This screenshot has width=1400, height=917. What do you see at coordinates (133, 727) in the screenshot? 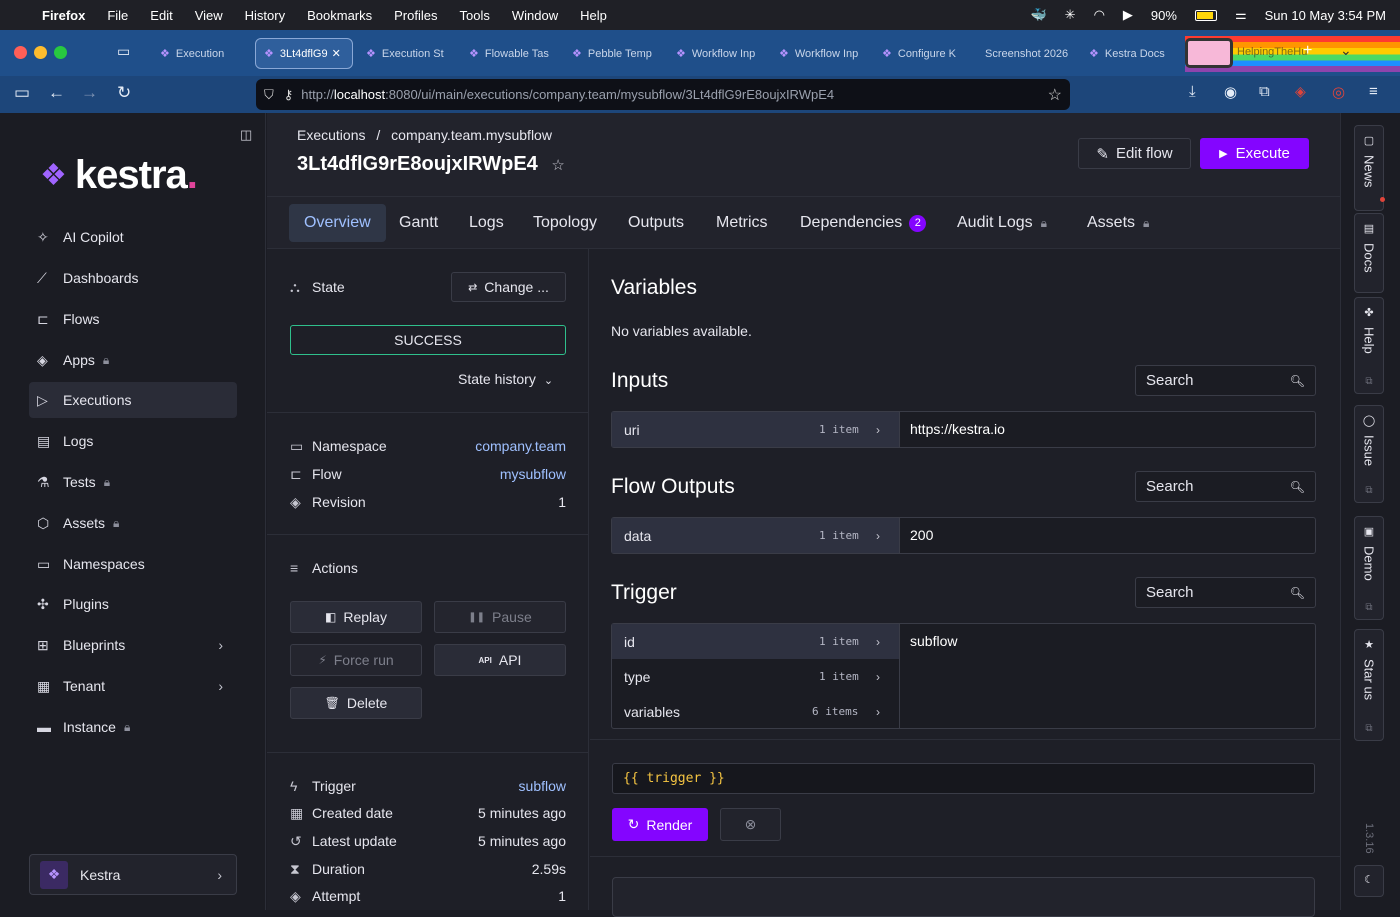
I see `sidebar-item-instance: ▬ Instance 🔒︎` at bounding box center [133, 727].